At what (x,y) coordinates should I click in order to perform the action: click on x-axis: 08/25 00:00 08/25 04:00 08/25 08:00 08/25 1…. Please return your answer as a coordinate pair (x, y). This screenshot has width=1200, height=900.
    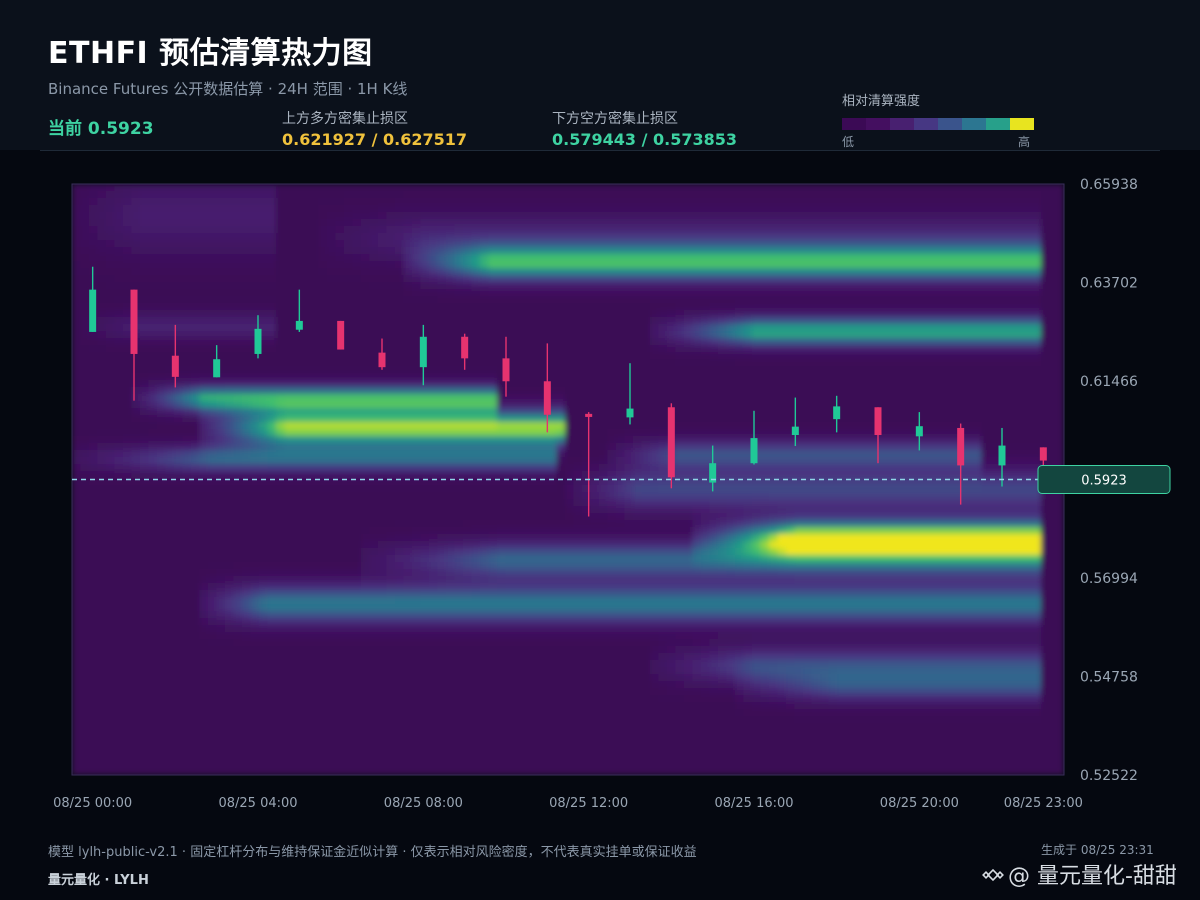
    Looking at the image, I should click on (568, 803).